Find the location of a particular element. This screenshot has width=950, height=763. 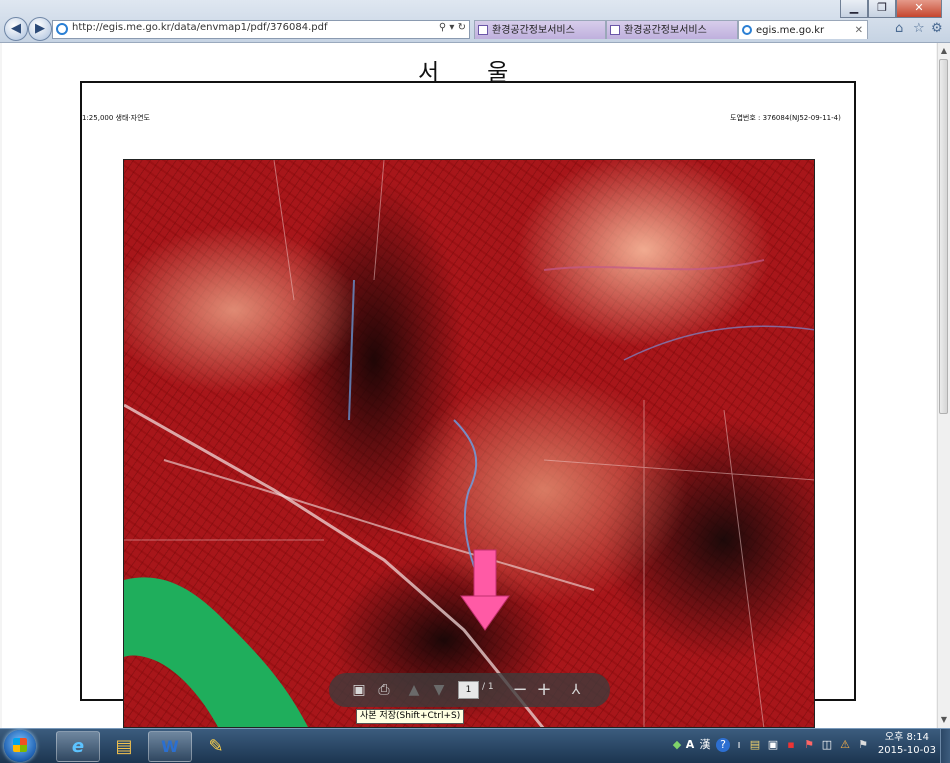

tray-divider-icon: ı is located at coordinates (739, 744).